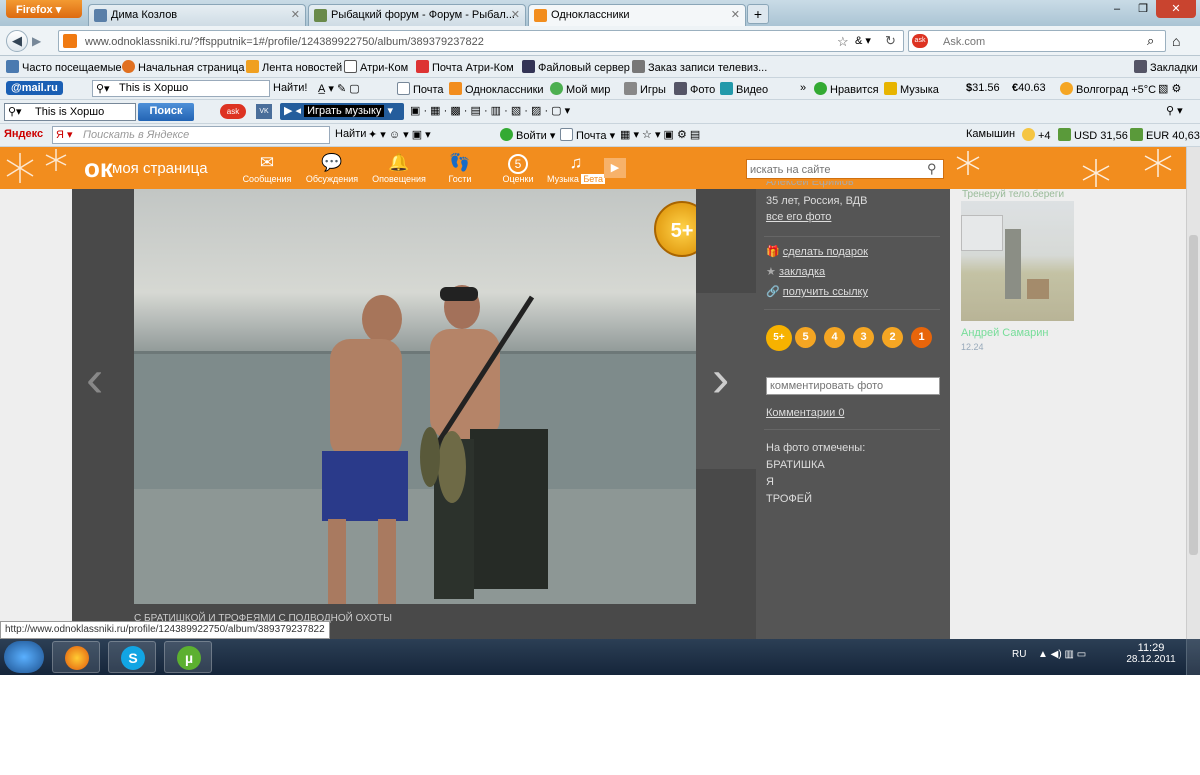 The image size is (1200, 775). What do you see at coordinates (805, 337) in the screenshot?
I see `rate-5-button: 5` at bounding box center [805, 337].